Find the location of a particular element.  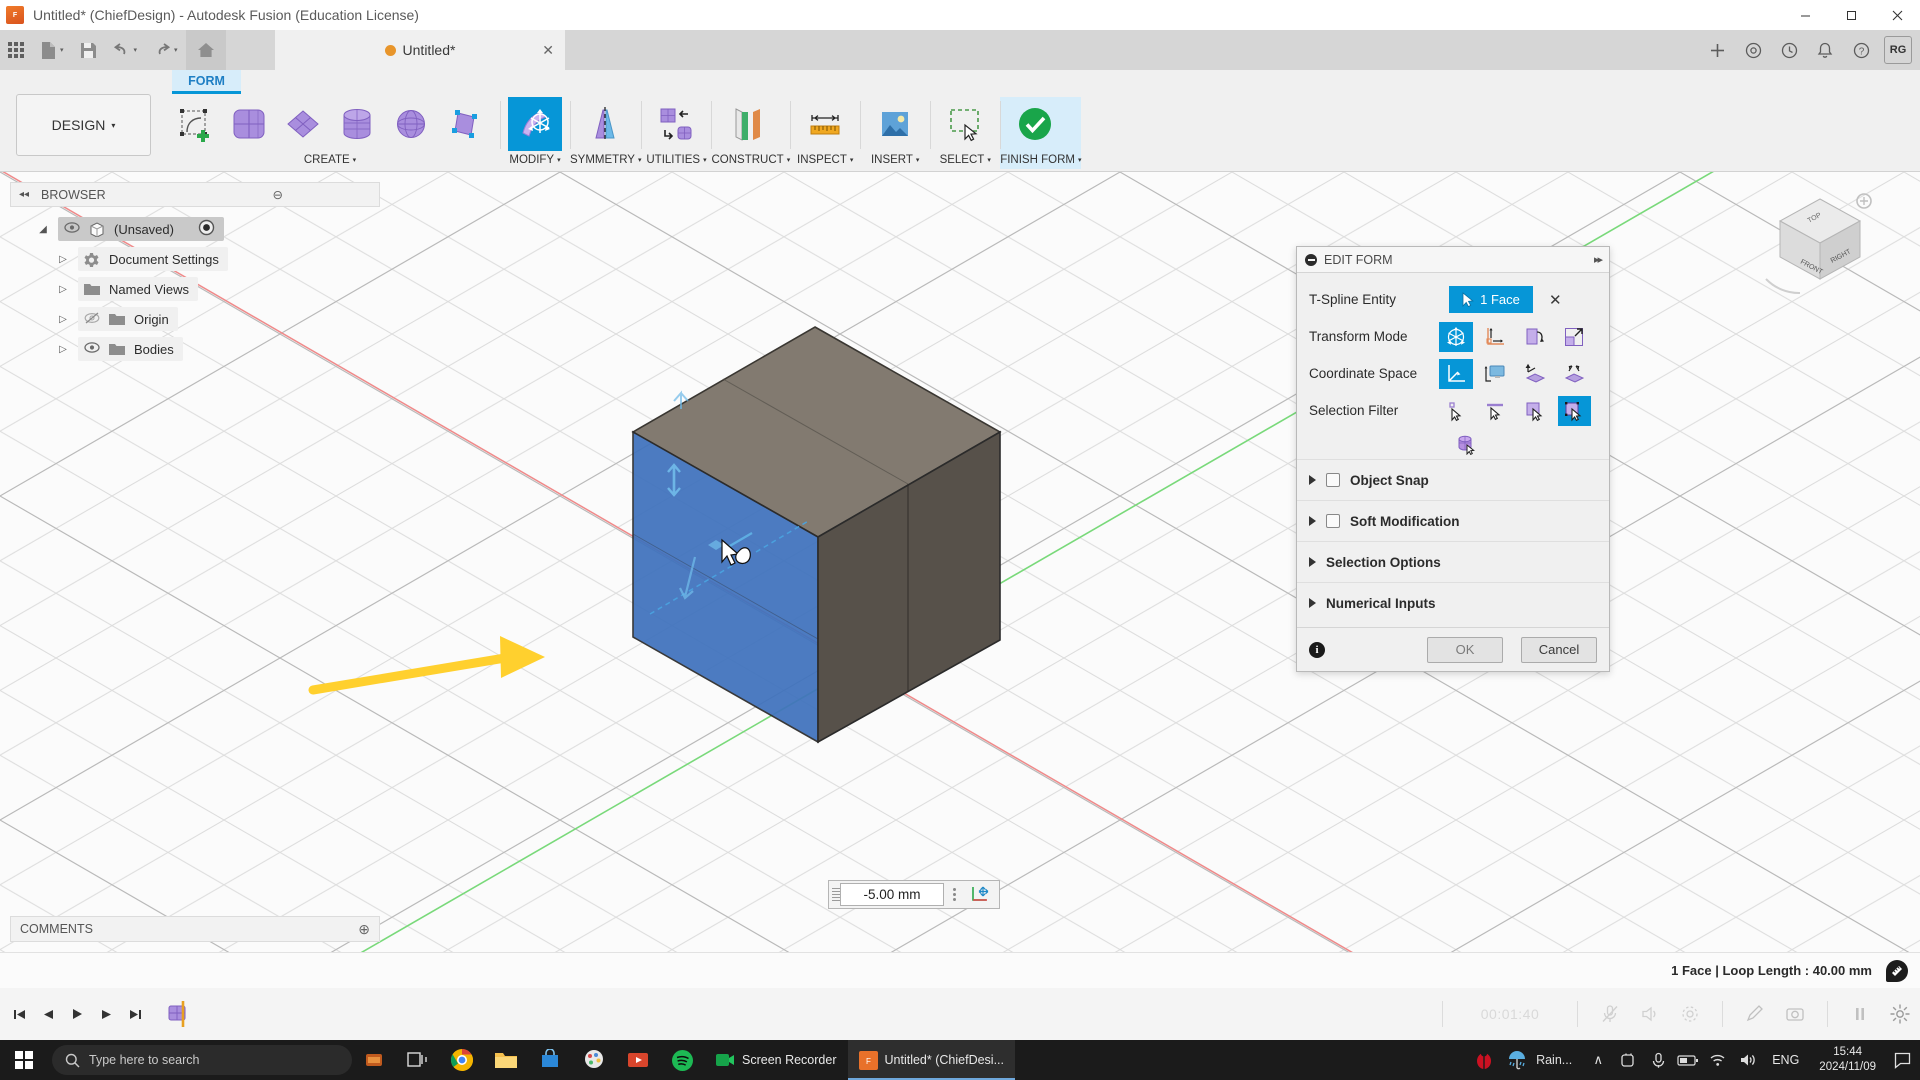

info-icon: i is located at coordinates (1317, 649).